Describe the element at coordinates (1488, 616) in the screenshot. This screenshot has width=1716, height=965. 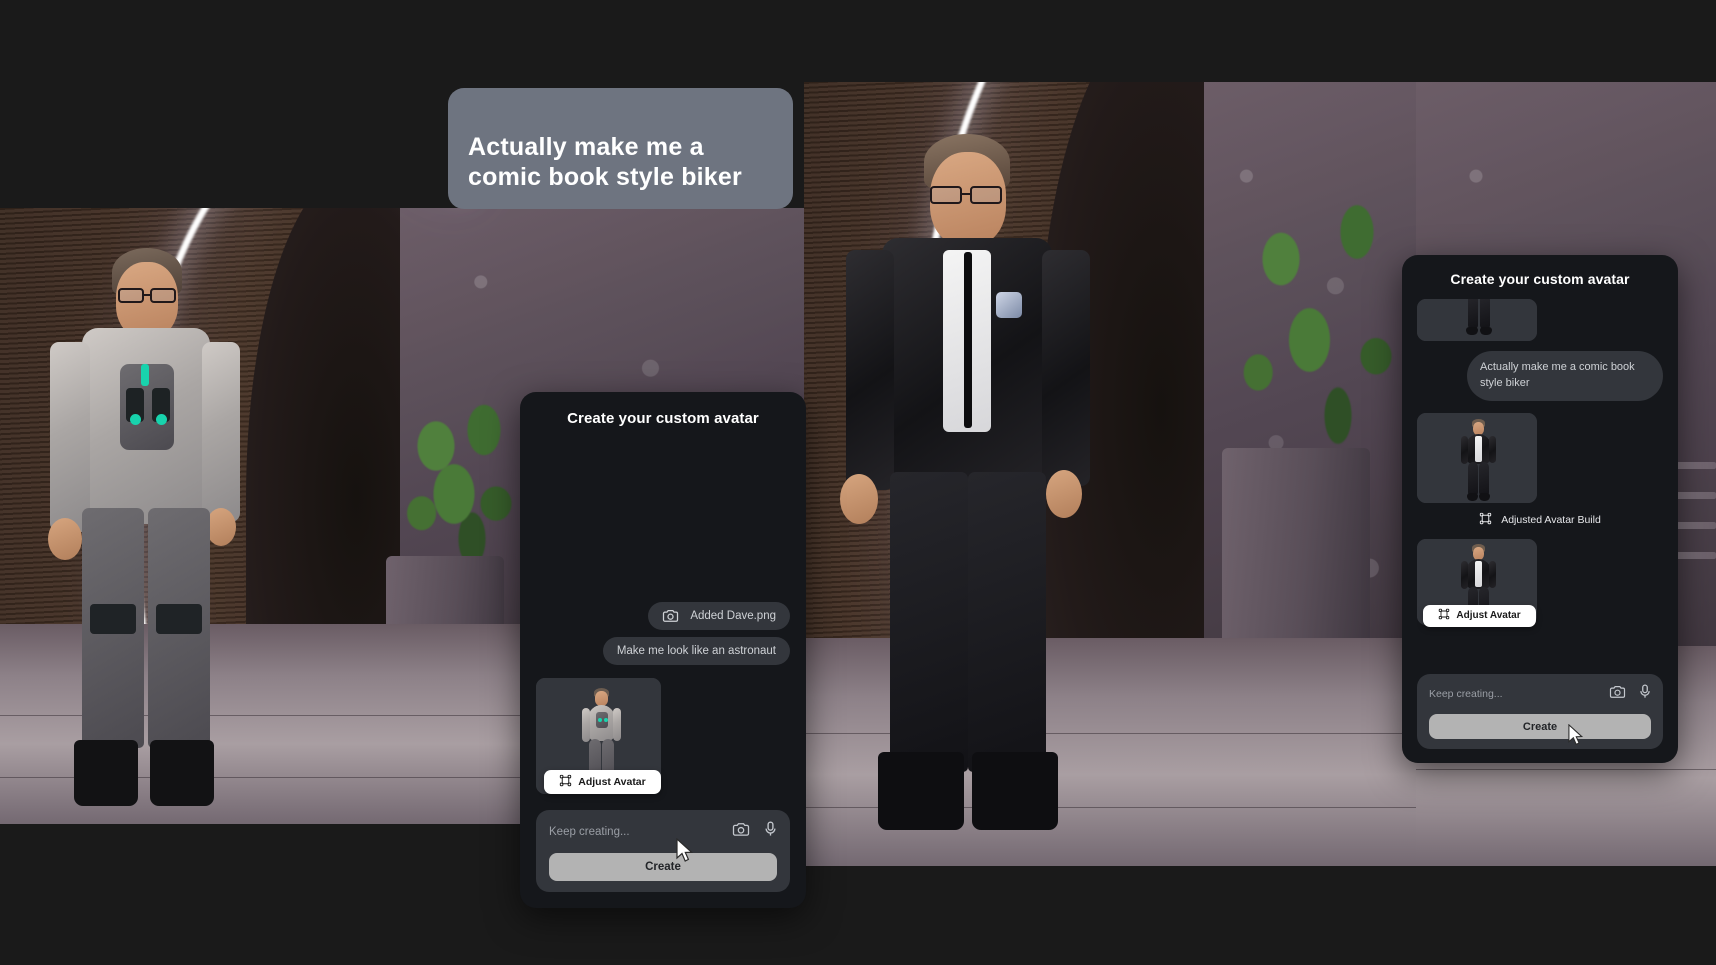
I see `right-adjust-avatar-label: Adjust Avatar` at that location.